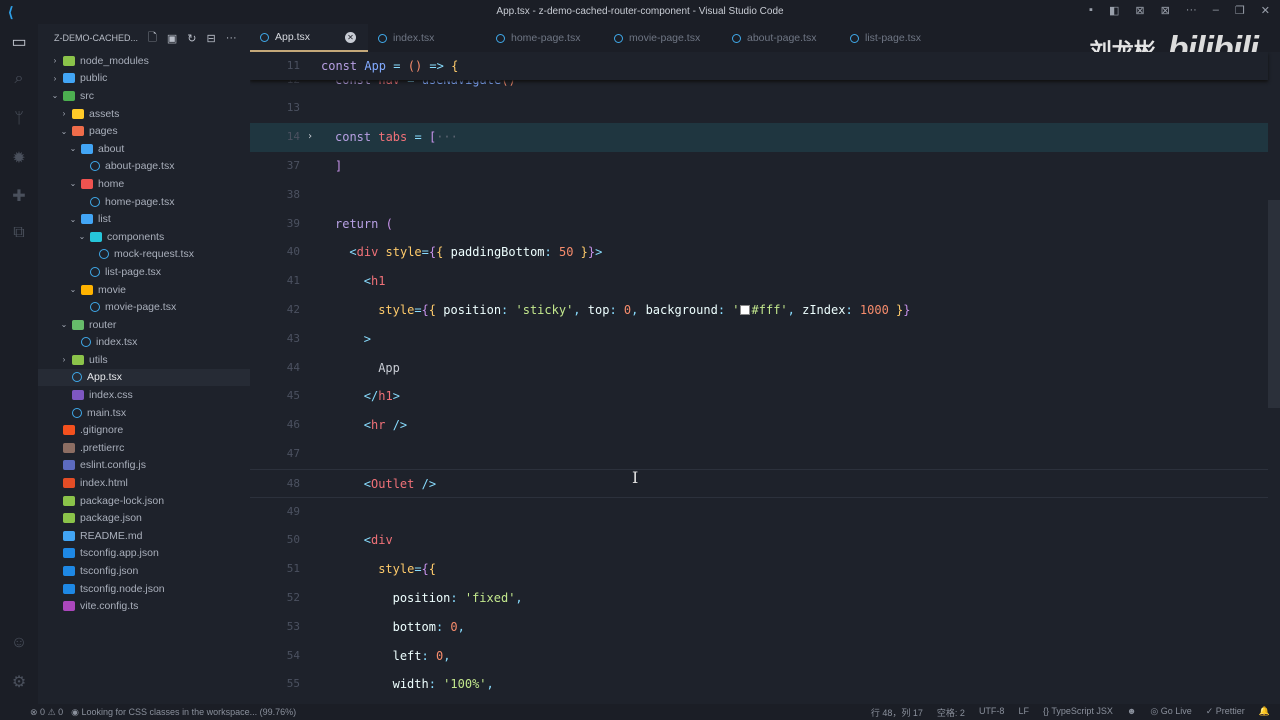 This screenshot has width=1280, height=720. I want to click on tab-about-page-tsx: about-page.tsx, so click(781, 38).